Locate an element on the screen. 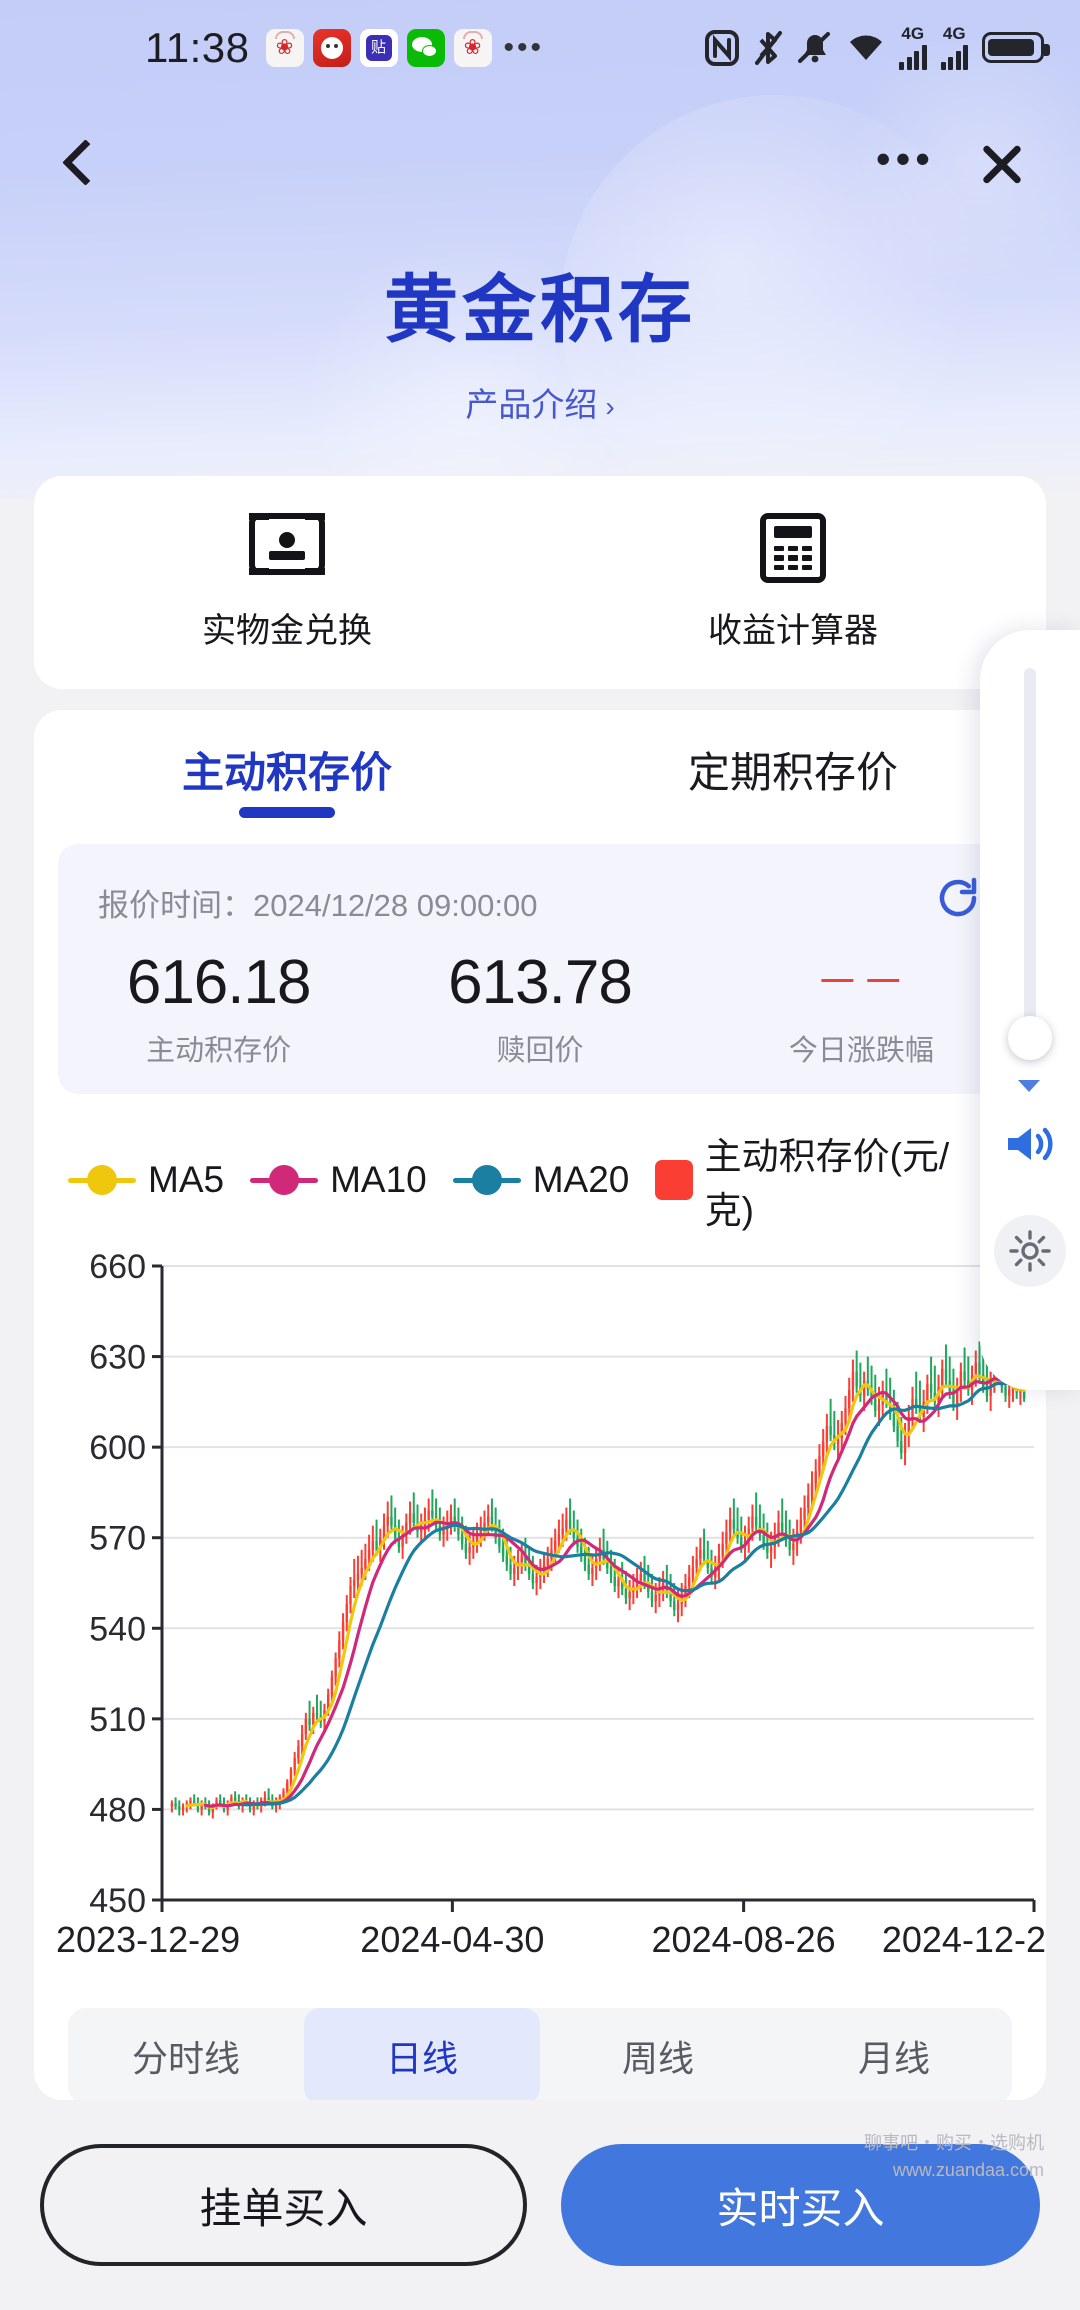  svg-text: 2024-04-30 is located at coordinates (452, 1939).